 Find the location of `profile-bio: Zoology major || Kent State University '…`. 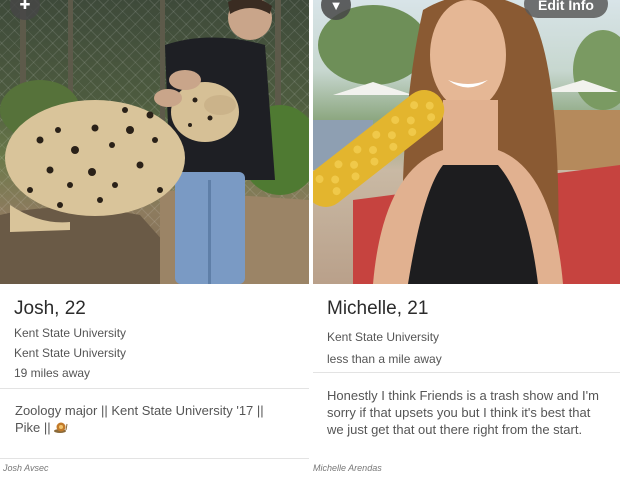

profile-bio: Zoology major || Kent State University '… is located at coordinates (150, 419).